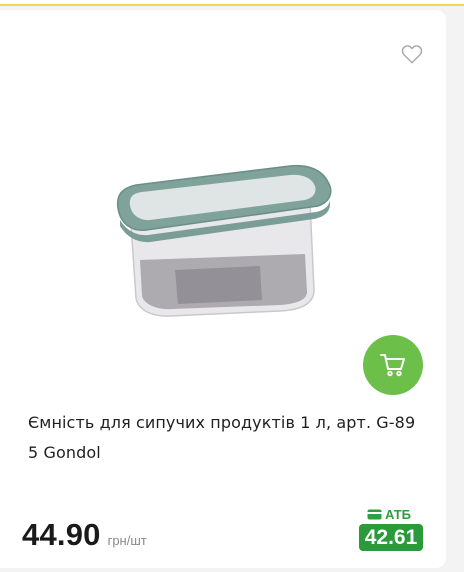 Image resolution: width=464 pixels, height=572 pixels. Describe the element at coordinates (391, 537) in the screenshot. I see `promo-price-badge: 42.61` at that location.